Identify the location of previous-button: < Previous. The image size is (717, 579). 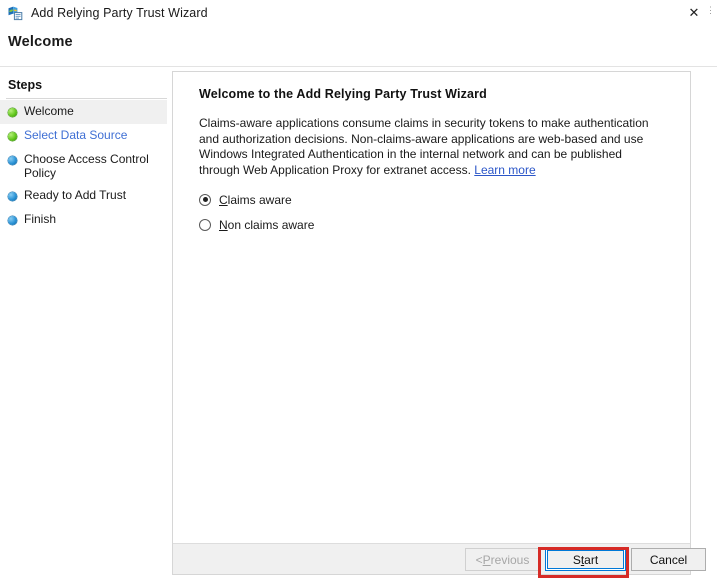
(502, 559).